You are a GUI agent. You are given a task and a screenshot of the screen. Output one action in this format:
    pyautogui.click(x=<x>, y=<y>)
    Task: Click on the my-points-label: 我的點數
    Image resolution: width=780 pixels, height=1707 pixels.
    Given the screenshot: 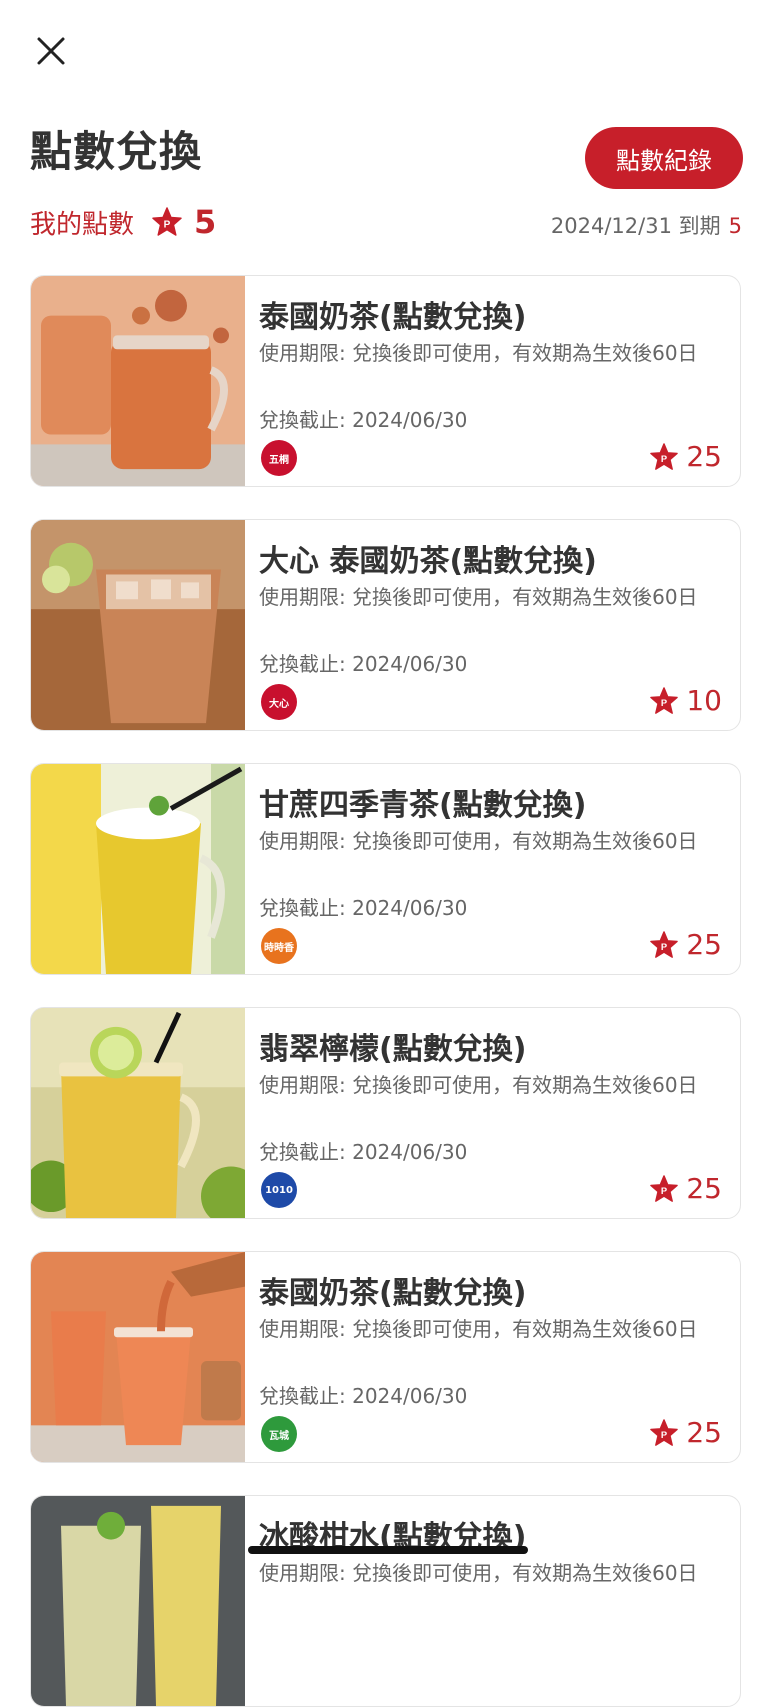 What is the action you would take?
    pyautogui.click(x=82, y=224)
    